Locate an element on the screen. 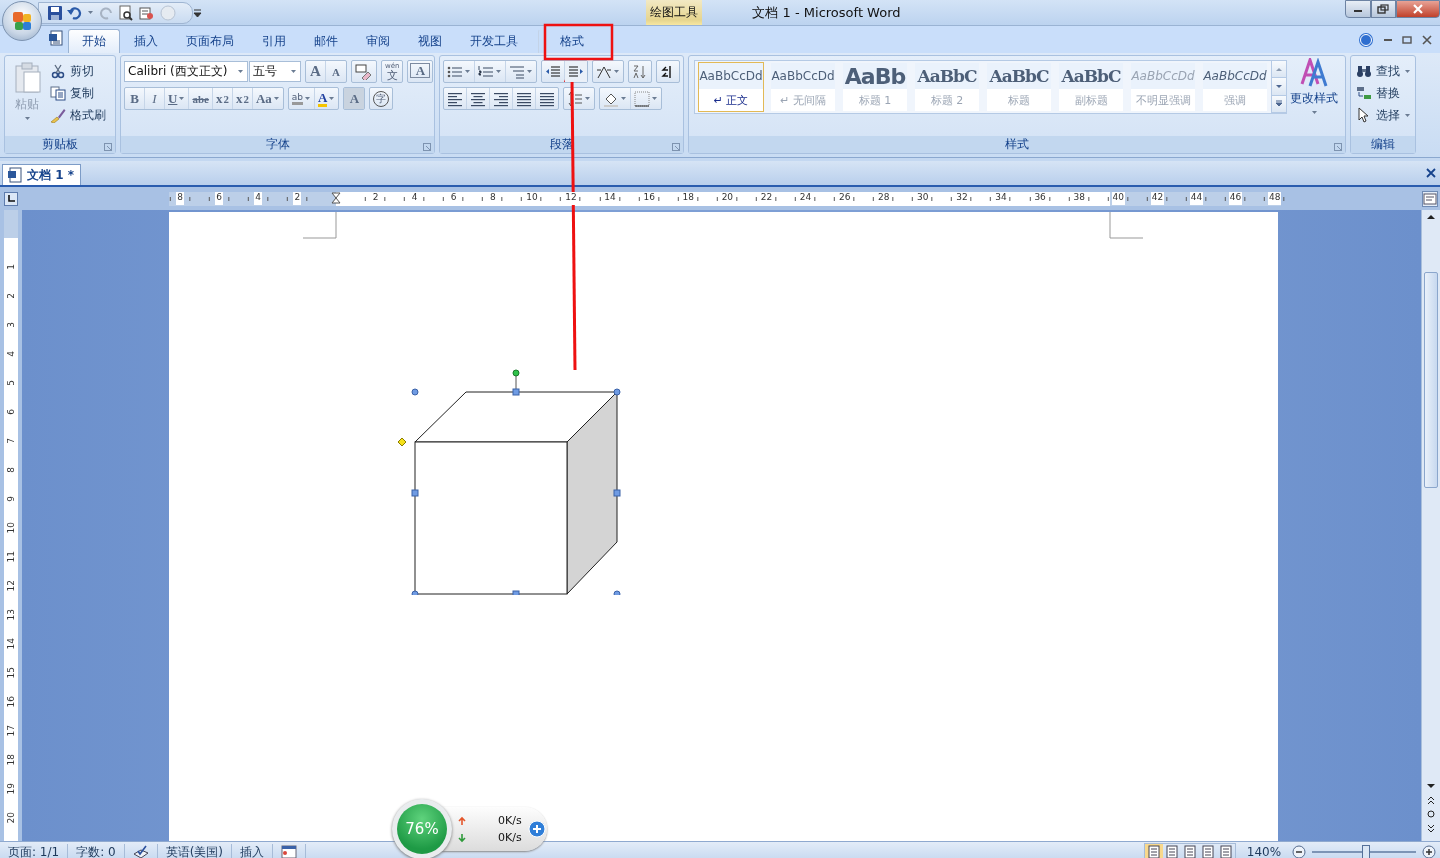  style-item: AaBb 标题 1 is located at coordinates (875, 87).